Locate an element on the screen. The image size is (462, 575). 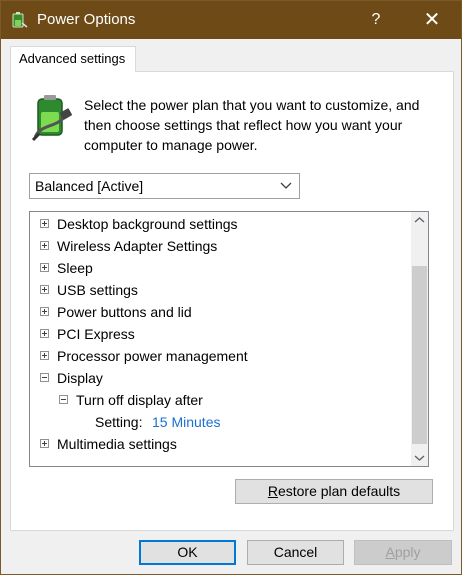
apply-label: pply is located at coordinates (407, 552).